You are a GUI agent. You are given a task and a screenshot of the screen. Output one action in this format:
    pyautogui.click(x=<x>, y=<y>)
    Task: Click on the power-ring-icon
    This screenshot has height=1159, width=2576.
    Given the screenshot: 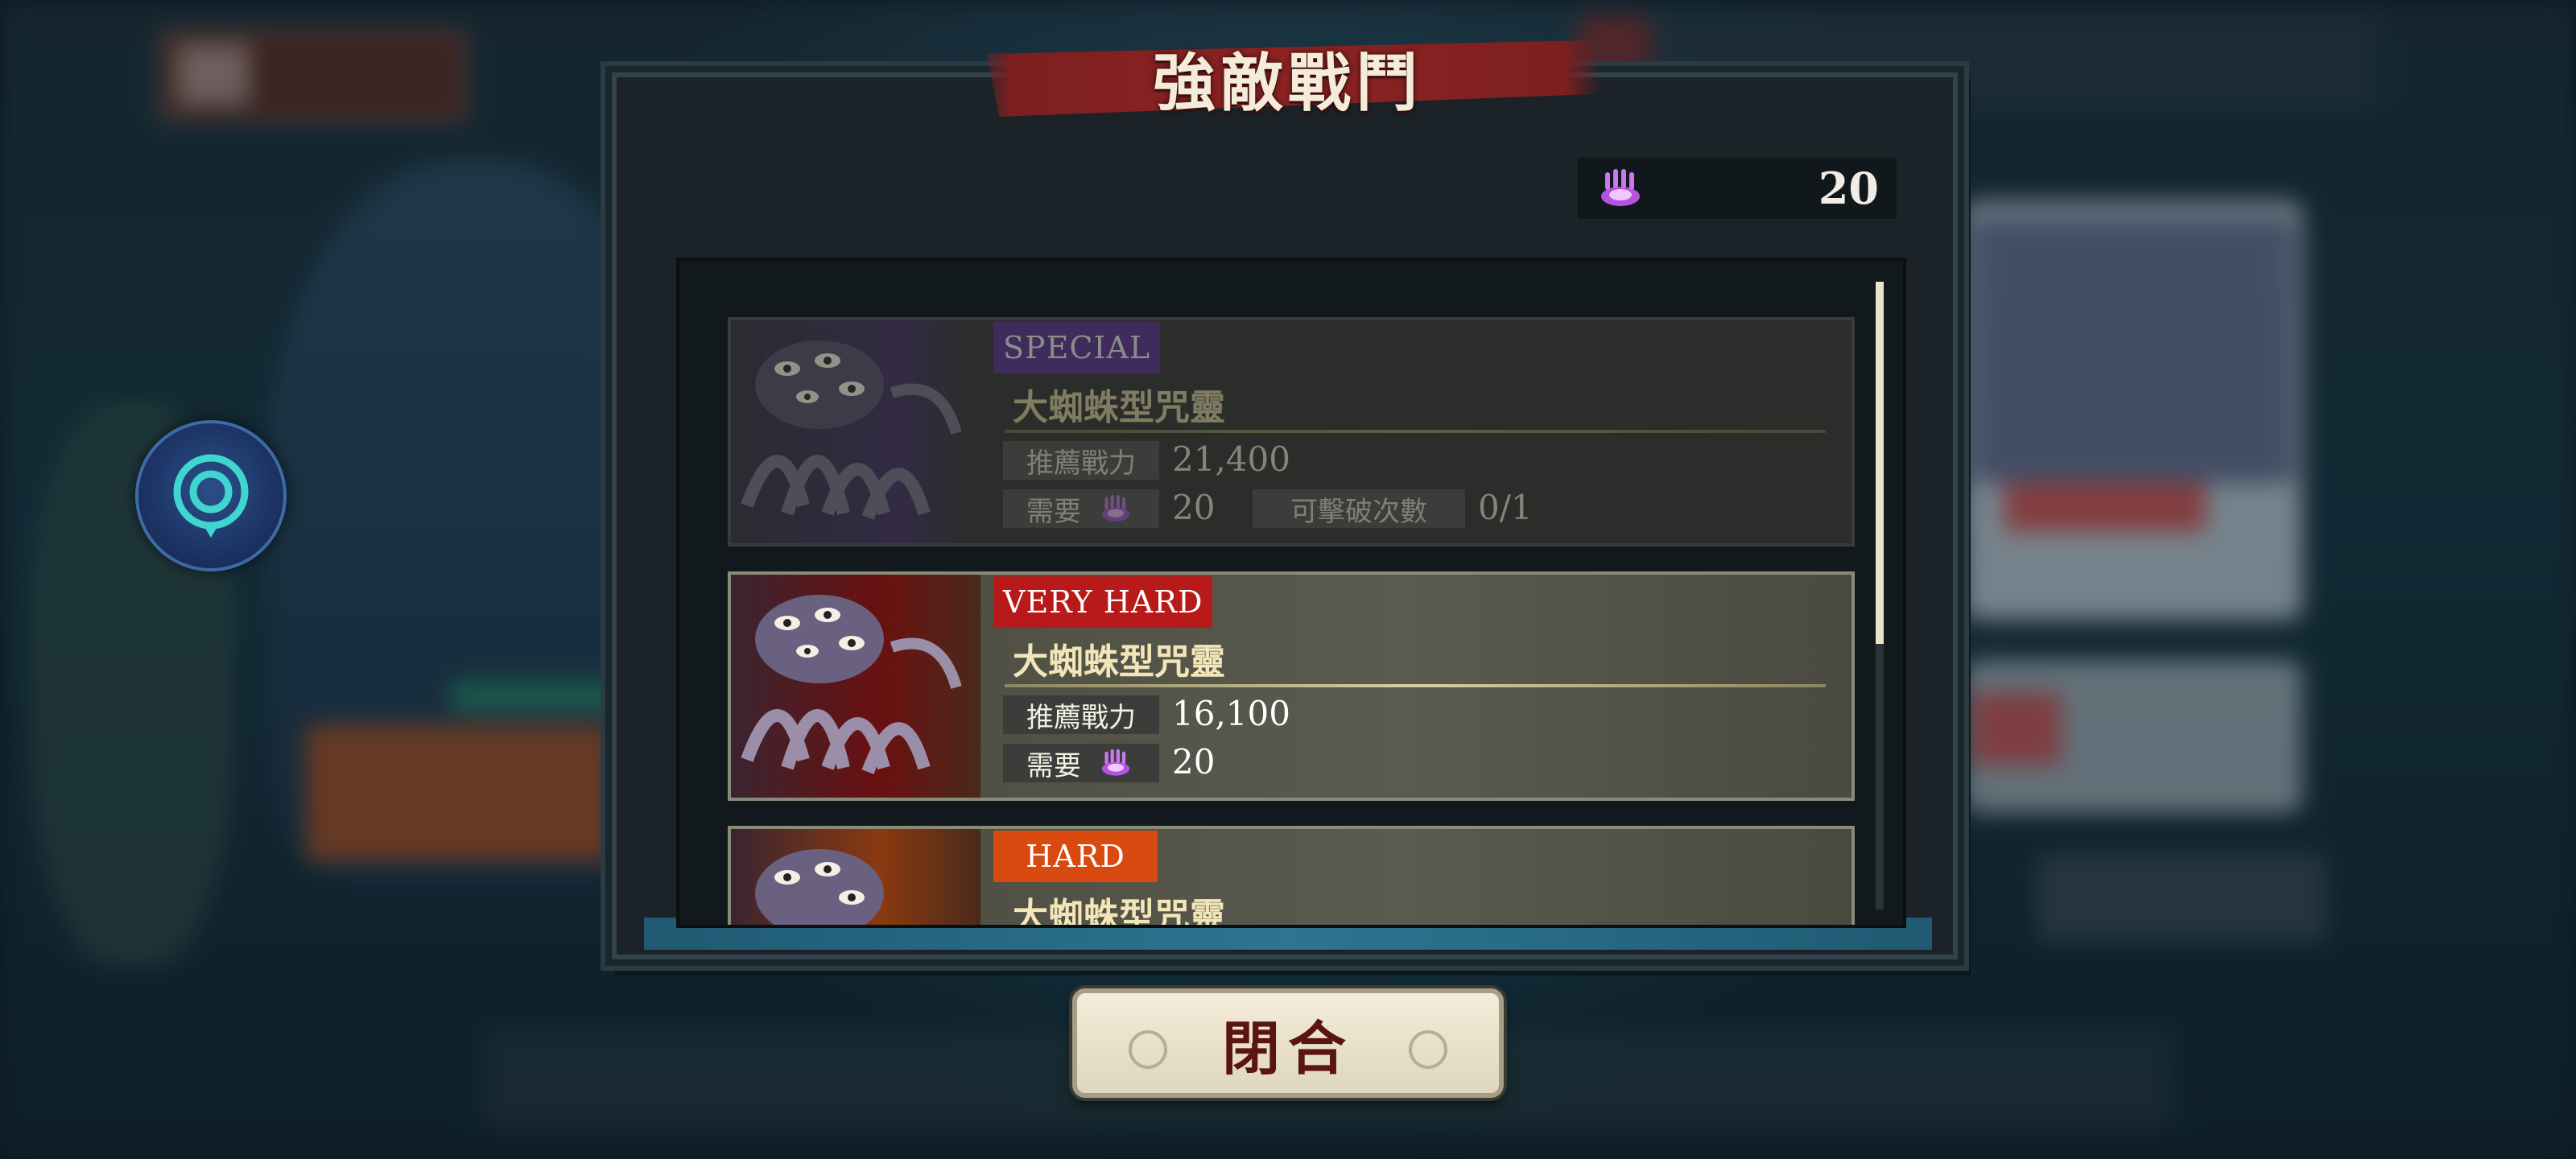 What is the action you would take?
    pyautogui.click(x=211, y=496)
    